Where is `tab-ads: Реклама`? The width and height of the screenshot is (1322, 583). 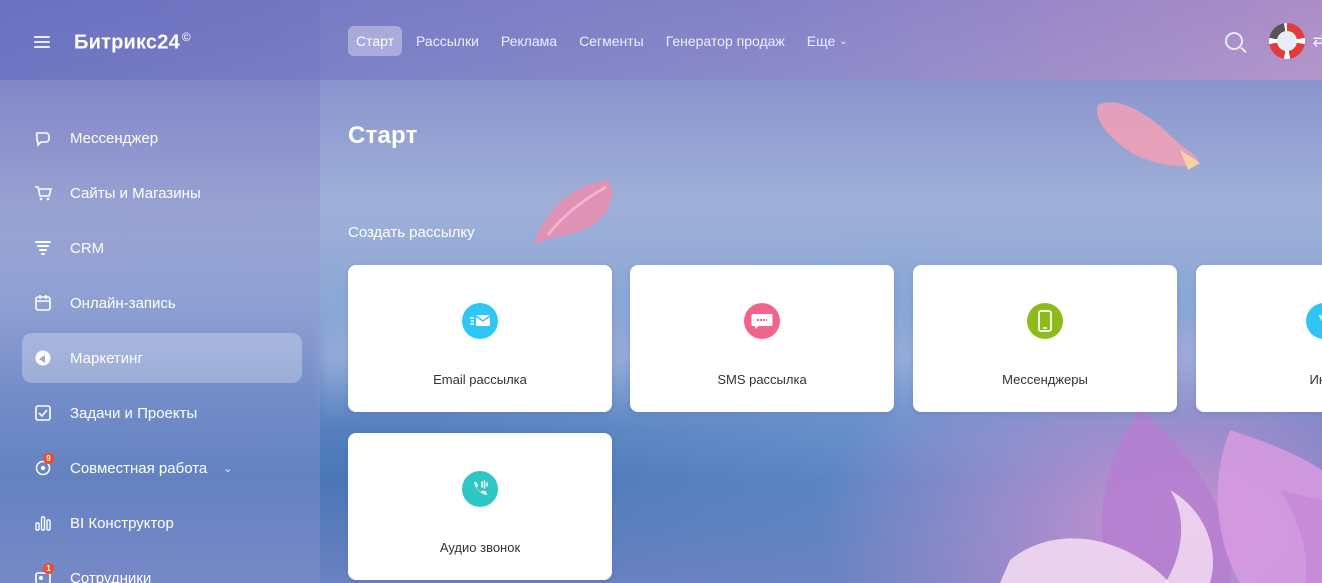 tab-ads: Реклама is located at coordinates (529, 41).